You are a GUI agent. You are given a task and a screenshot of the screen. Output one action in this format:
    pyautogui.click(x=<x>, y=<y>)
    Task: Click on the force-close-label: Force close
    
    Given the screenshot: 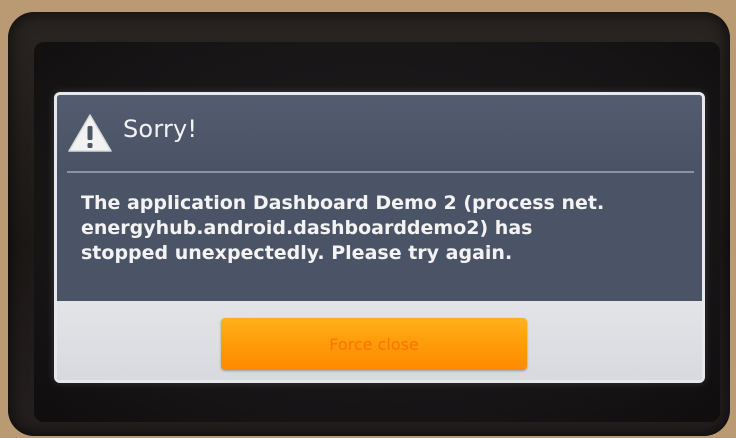 What is the action you would take?
    pyautogui.click(x=374, y=344)
    